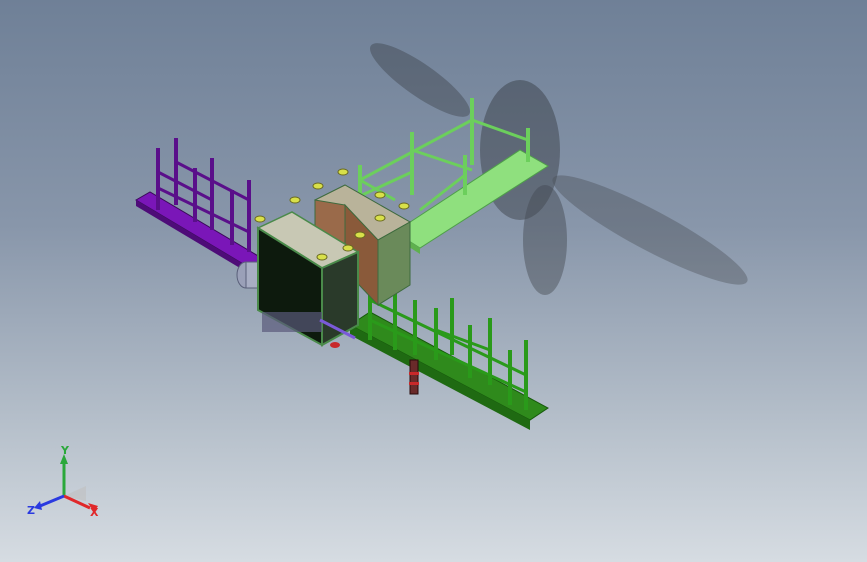 The width and height of the screenshot is (867, 562). Describe the element at coordinates (52, 501) in the screenshot. I see `z-axis-line` at that location.